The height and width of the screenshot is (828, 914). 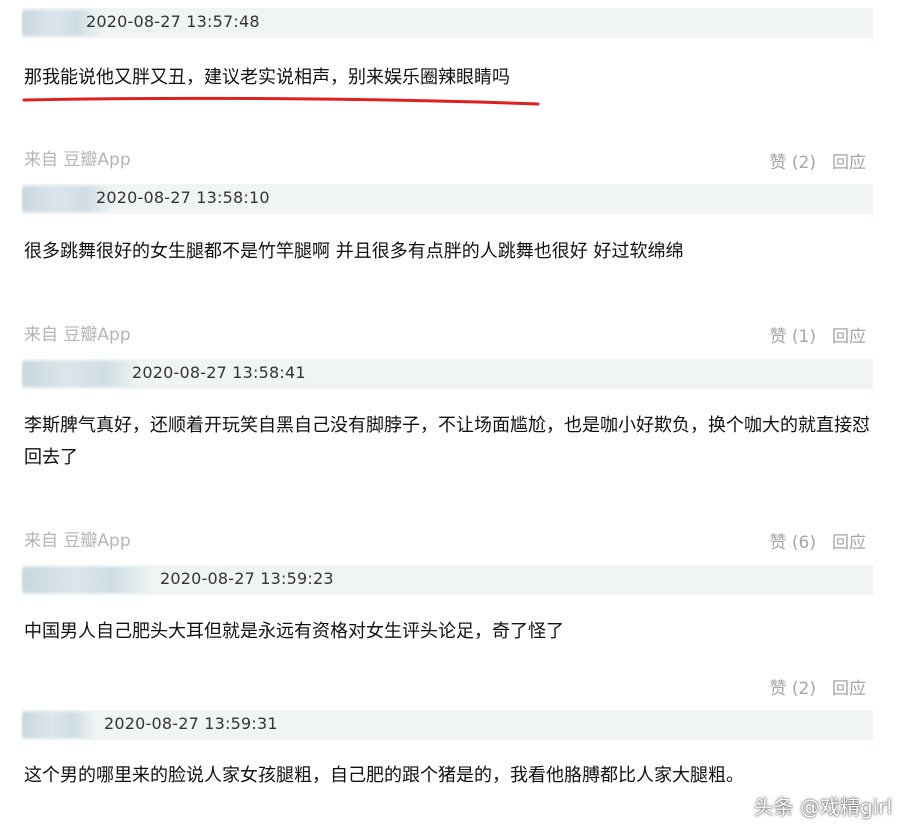 I want to click on comment-text: 这个男的哪里来的脸说人家女孩腿粗，自己肥的跟个猪是的，我看他胳膊都比人家大腿粗。, so click(x=384, y=775).